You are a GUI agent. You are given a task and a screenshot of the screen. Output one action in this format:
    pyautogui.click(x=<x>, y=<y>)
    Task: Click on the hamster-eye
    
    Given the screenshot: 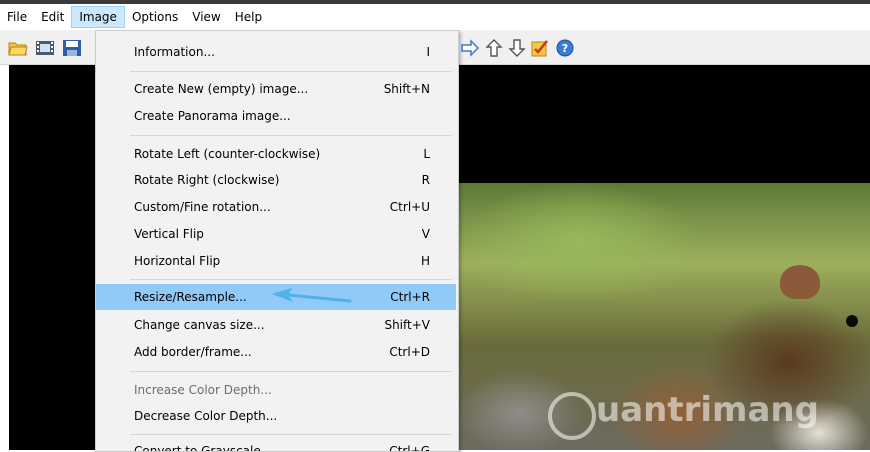 What is the action you would take?
    pyautogui.click(x=852, y=321)
    